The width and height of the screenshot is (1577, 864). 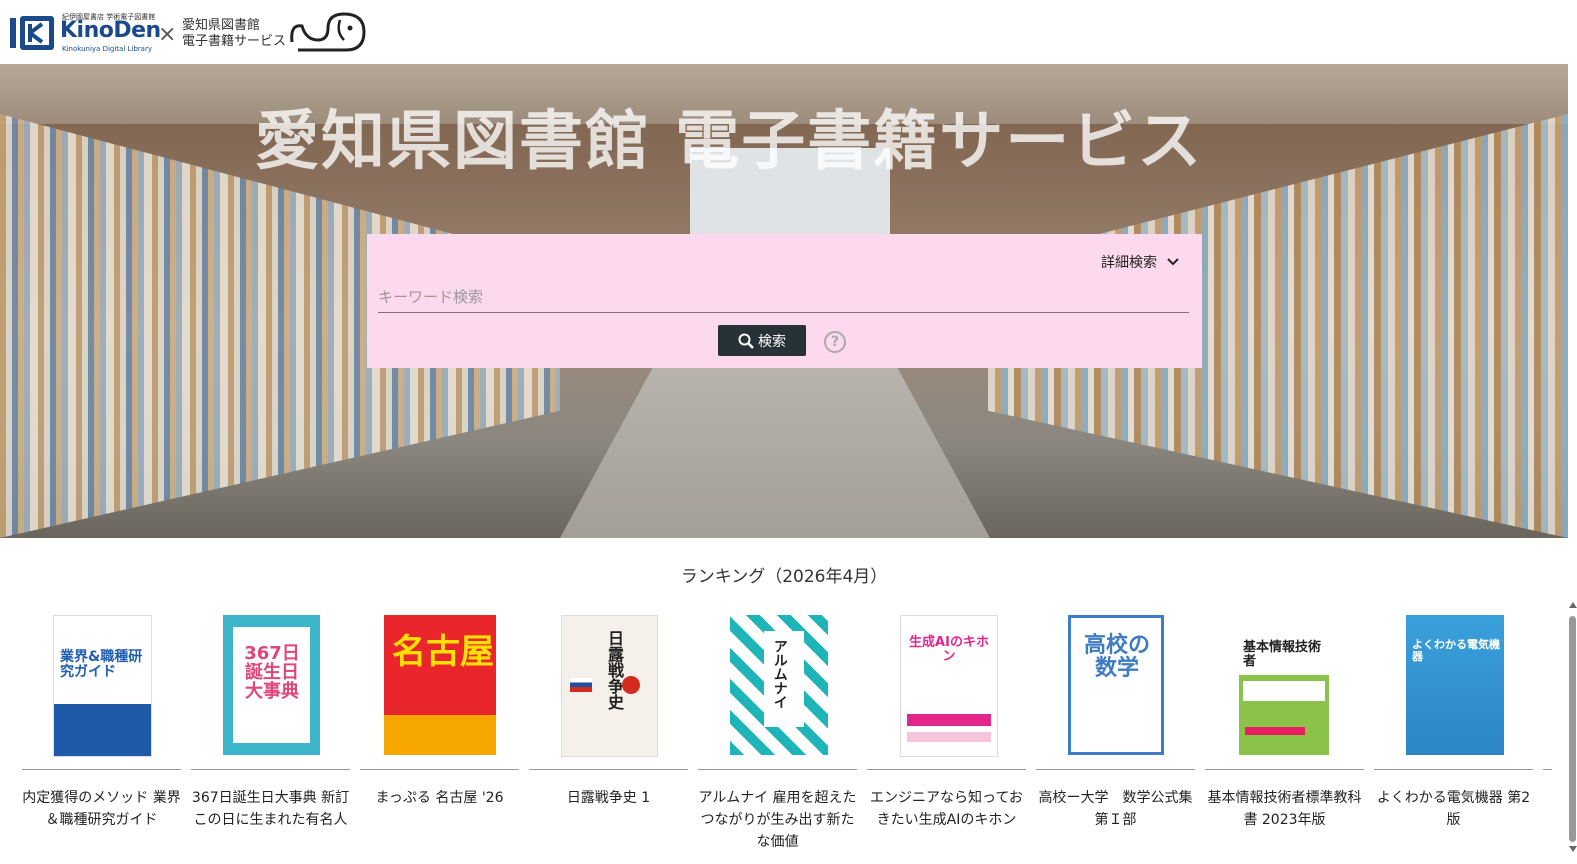 I want to click on ranking-book-7: 高校の数学 高校ー大学 数学公式集 第Ｉ部, so click(x=1115, y=739).